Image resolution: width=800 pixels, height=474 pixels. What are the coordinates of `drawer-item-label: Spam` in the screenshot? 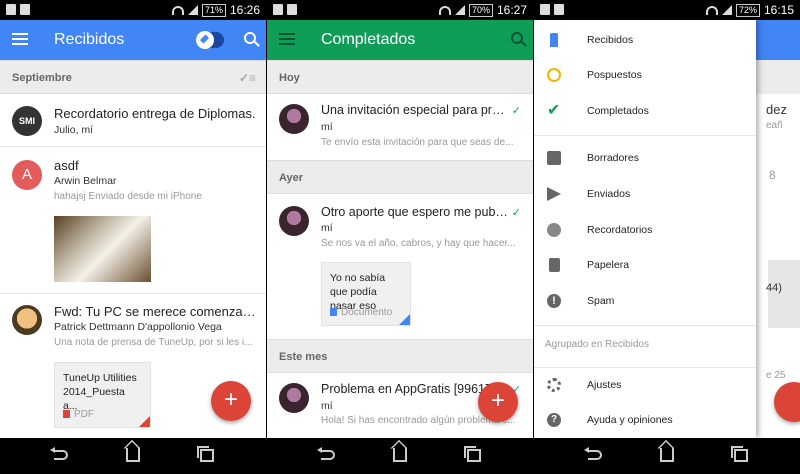 It's located at (601, 301).